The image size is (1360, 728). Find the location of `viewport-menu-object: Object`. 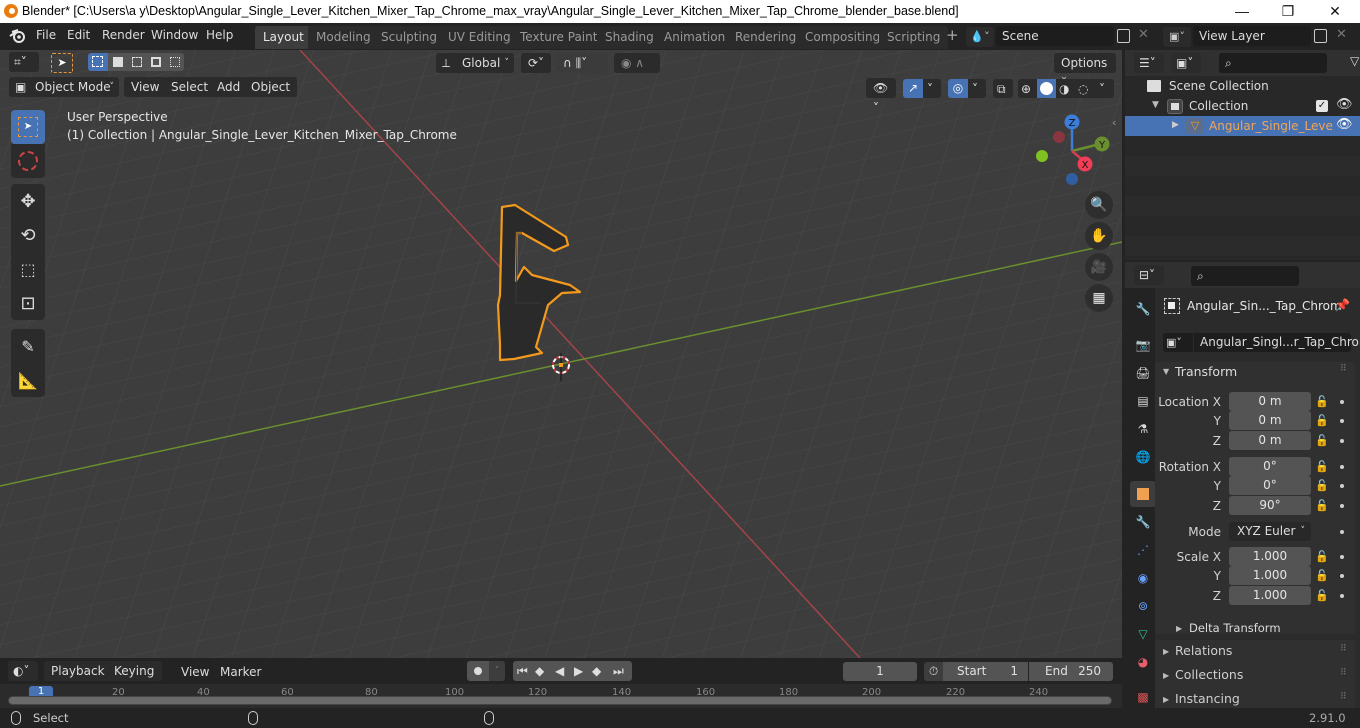

viewport-menu-object: Object is located at coordinates (271, 87).